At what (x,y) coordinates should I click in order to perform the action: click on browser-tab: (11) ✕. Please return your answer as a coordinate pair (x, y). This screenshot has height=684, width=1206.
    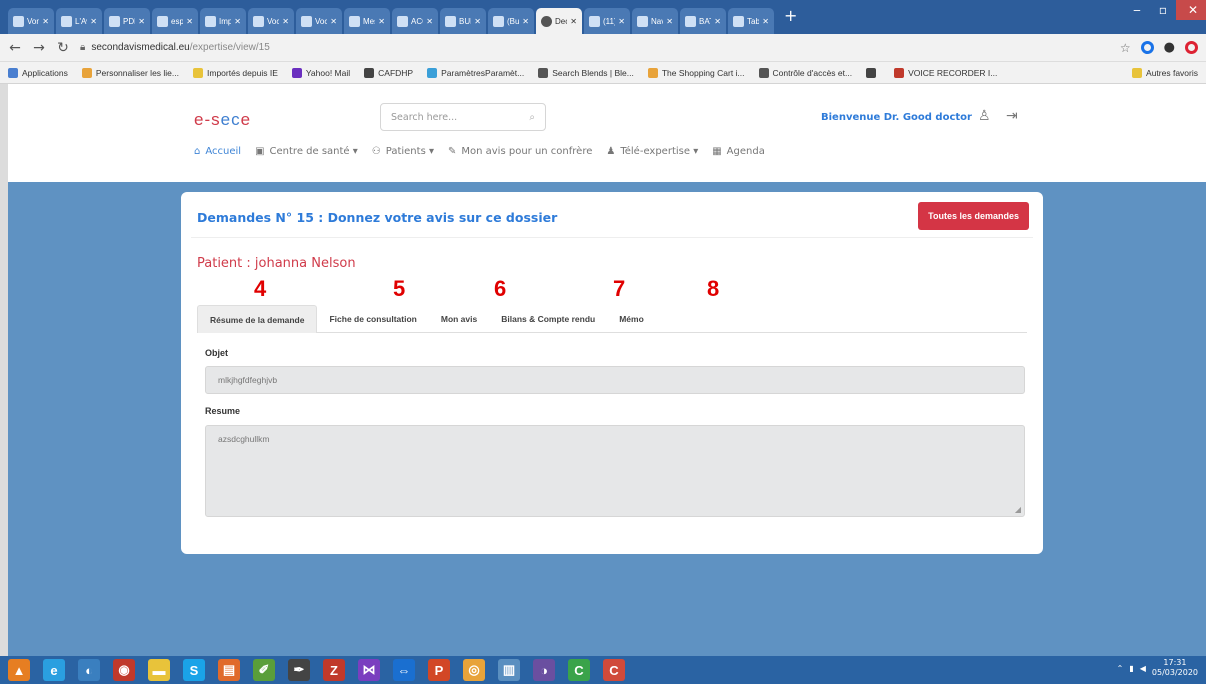
    Looking at the image, I should click on (607, 21).